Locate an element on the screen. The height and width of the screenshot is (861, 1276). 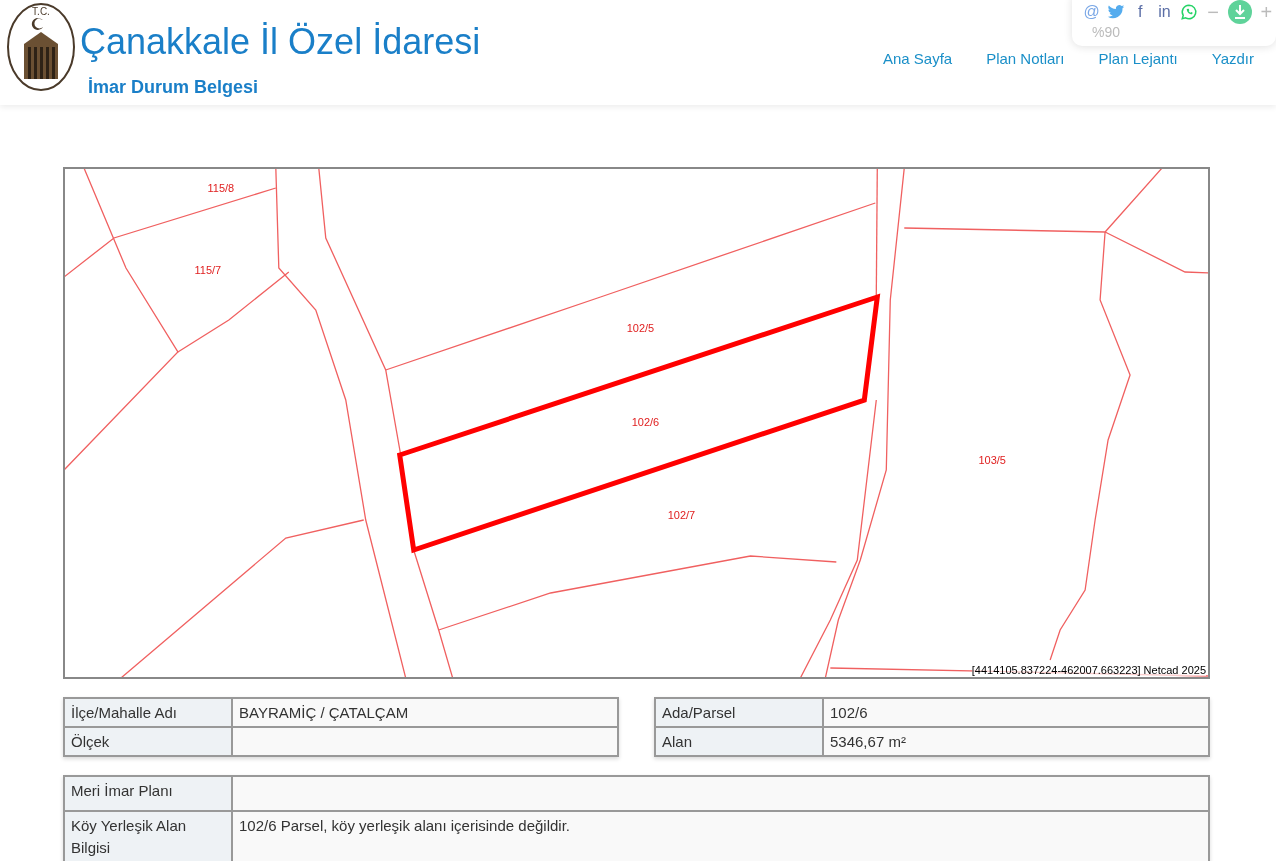
nav-link: Yazdır is located at coordinates (1232, 58).